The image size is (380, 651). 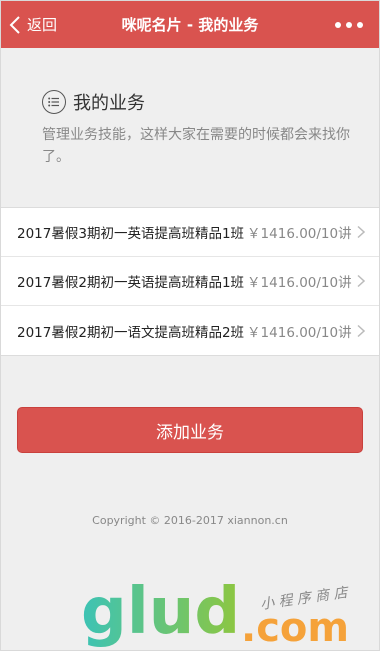 What do you see at coordinates (190, 430) in the screenshot?
I see `add-service-button: 添加业务` at bounding box center [190, 430].